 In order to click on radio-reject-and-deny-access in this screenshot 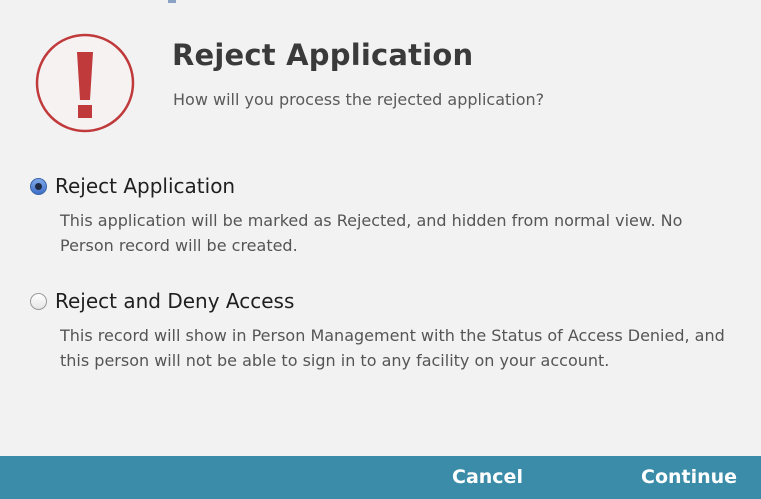, I will do `click(38, 301)`.